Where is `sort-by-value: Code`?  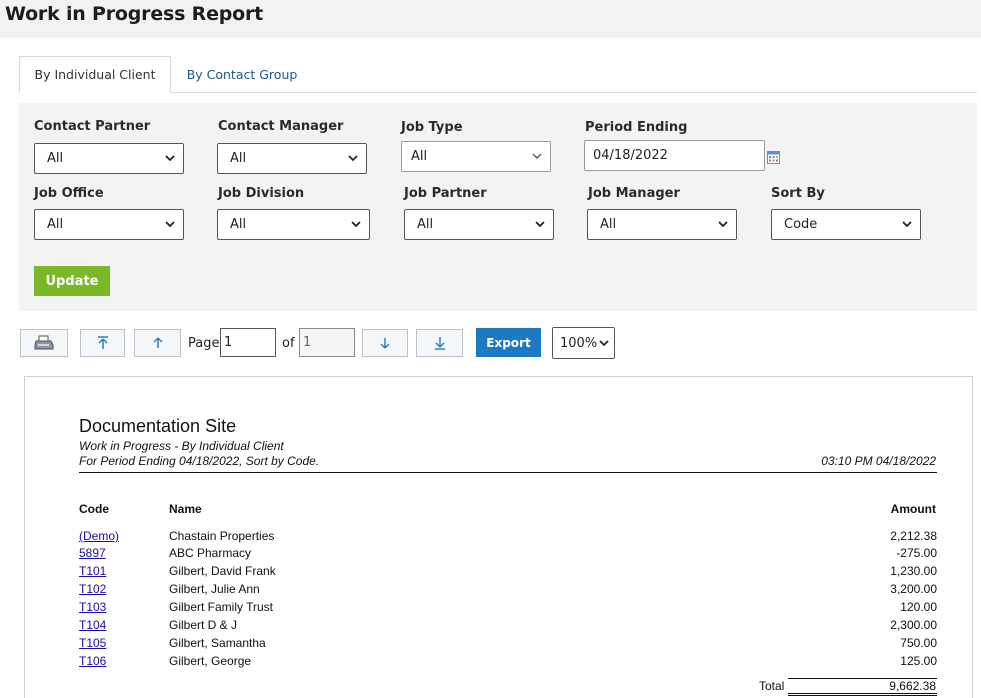 sort-by-value: Code is located at coordinates (801, 224).